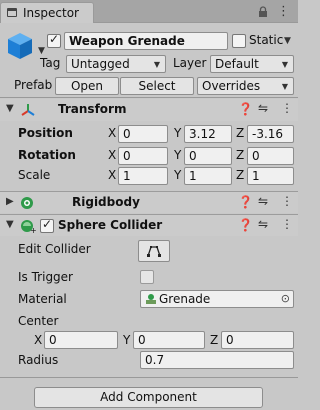 This screenshot has height=410, width=320. I want to click on gameobject-cube-icon, so click(20, 46).